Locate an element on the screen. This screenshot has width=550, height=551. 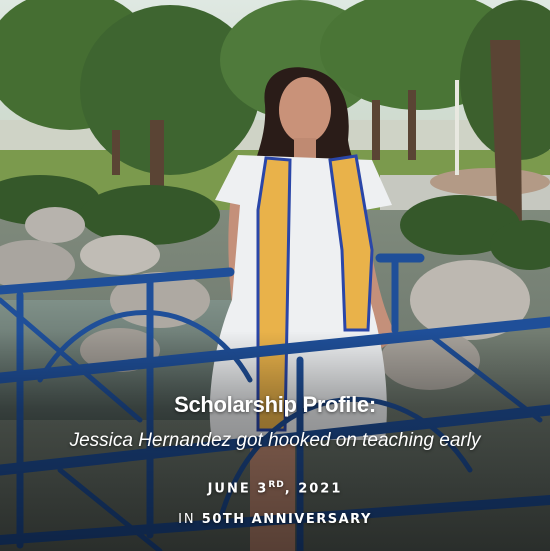
category-prefix: IN is located at coordinates (187, 519).